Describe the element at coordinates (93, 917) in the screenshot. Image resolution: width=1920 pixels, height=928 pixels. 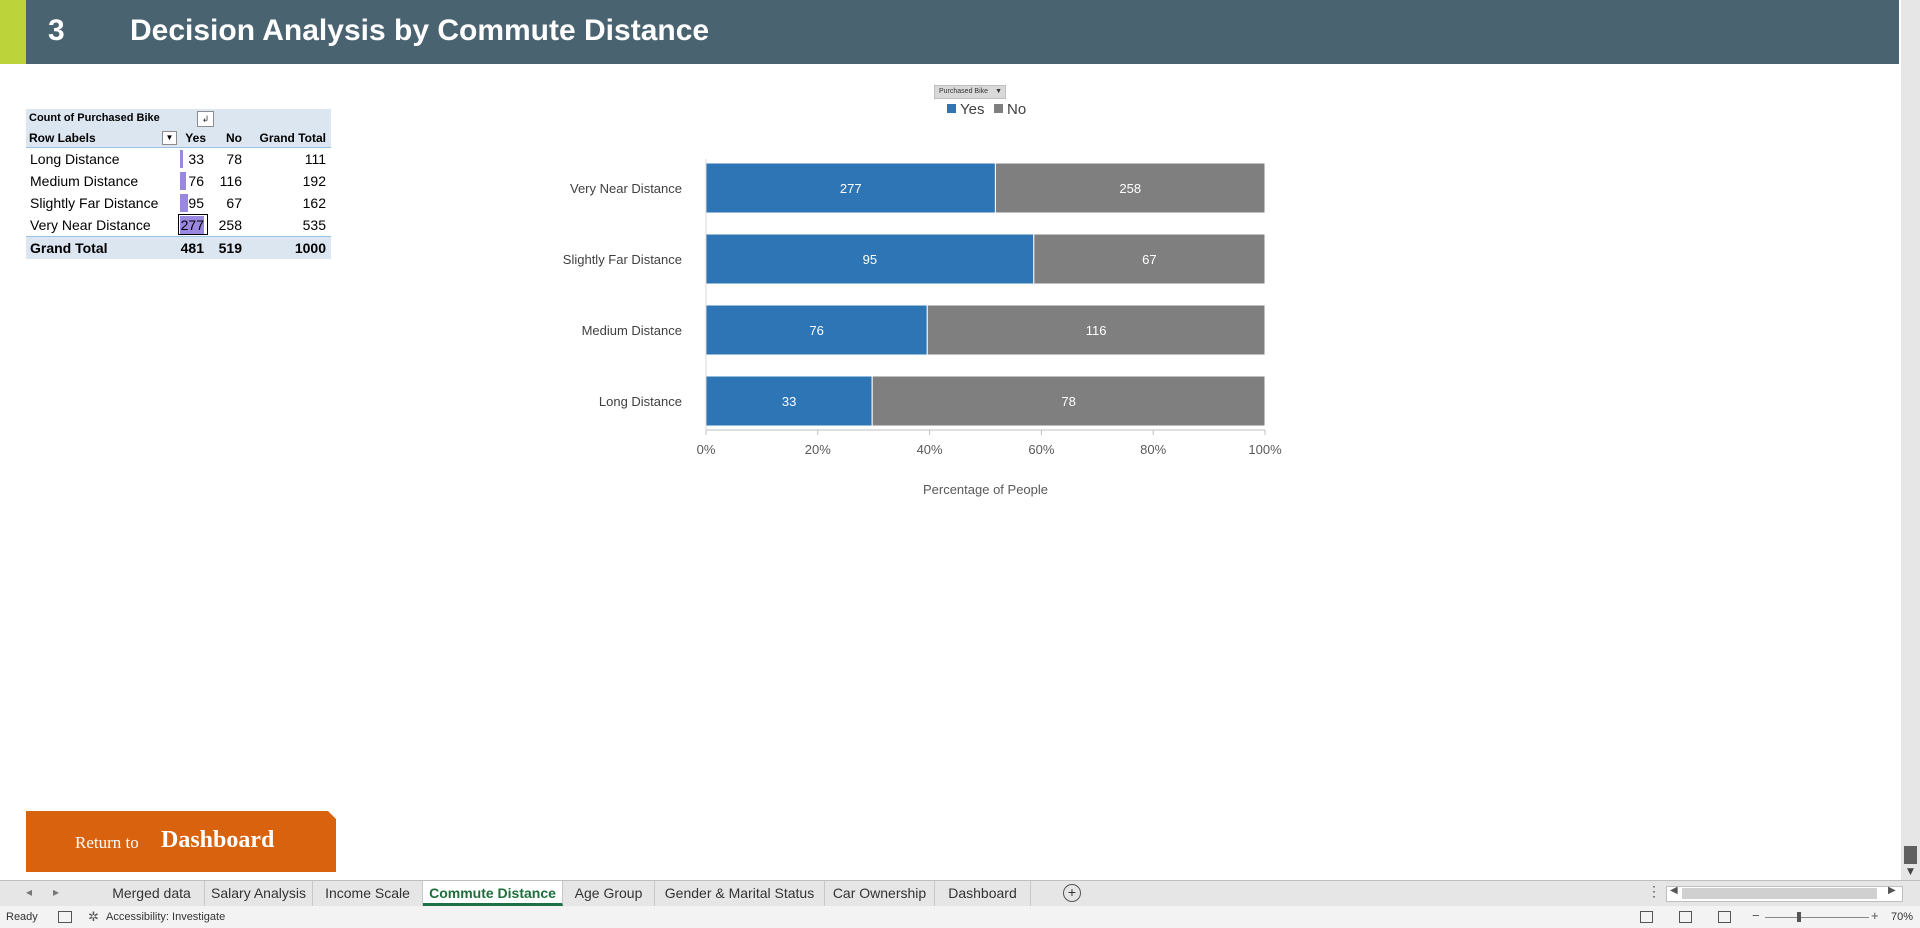
I see `accessibility-icon: ✲` at that location.